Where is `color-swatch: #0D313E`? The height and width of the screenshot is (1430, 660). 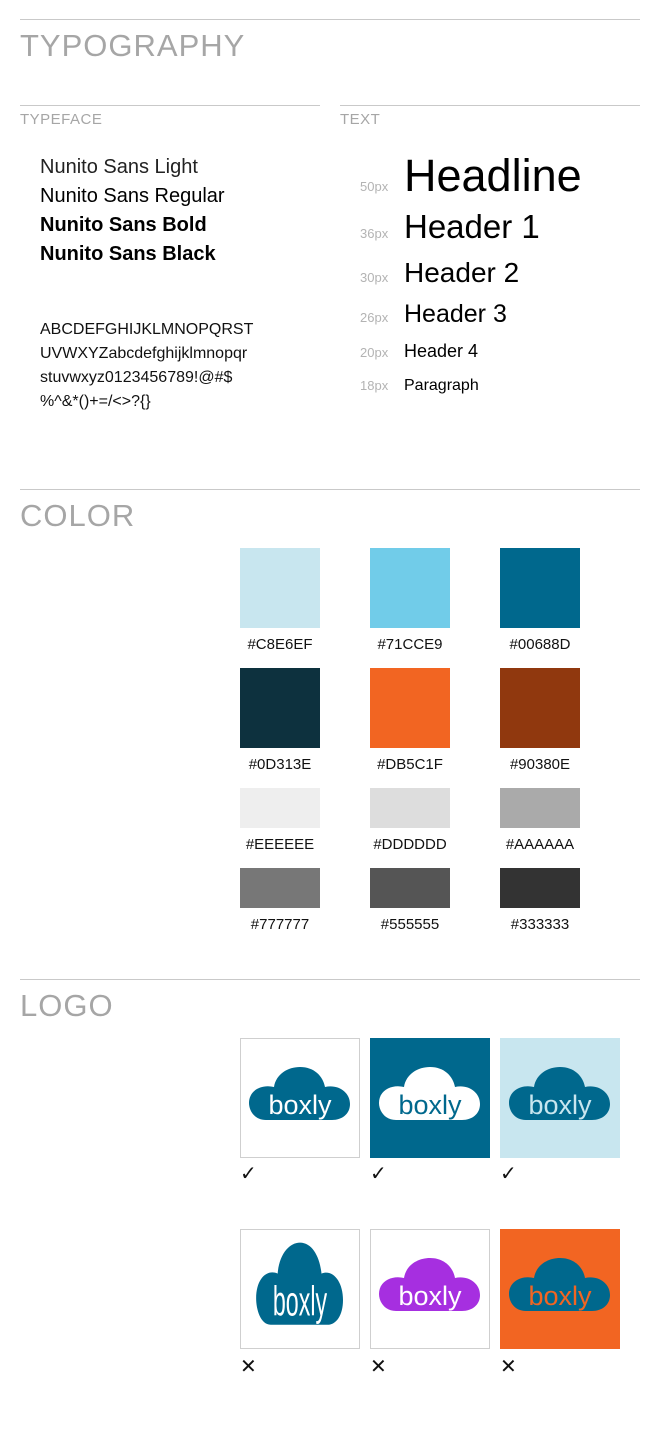
color-swatch: #0D313E is located at coordinates (280, 720).